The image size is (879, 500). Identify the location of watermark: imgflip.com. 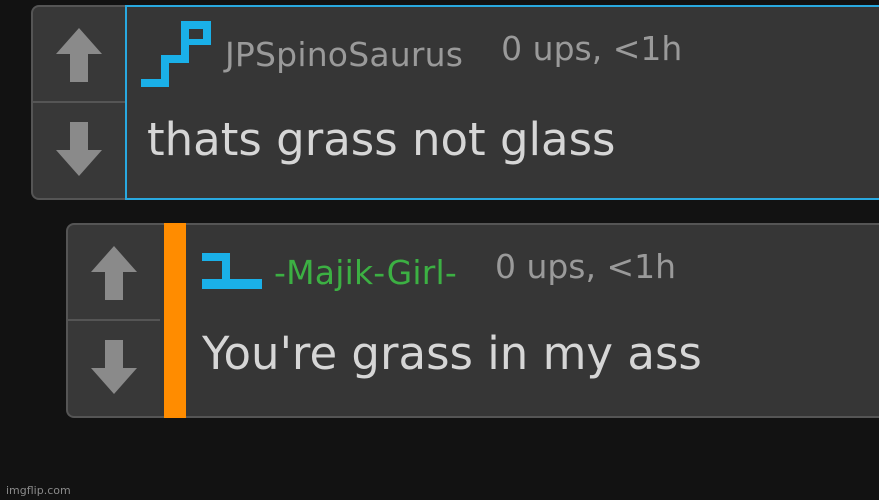
(38, 490).